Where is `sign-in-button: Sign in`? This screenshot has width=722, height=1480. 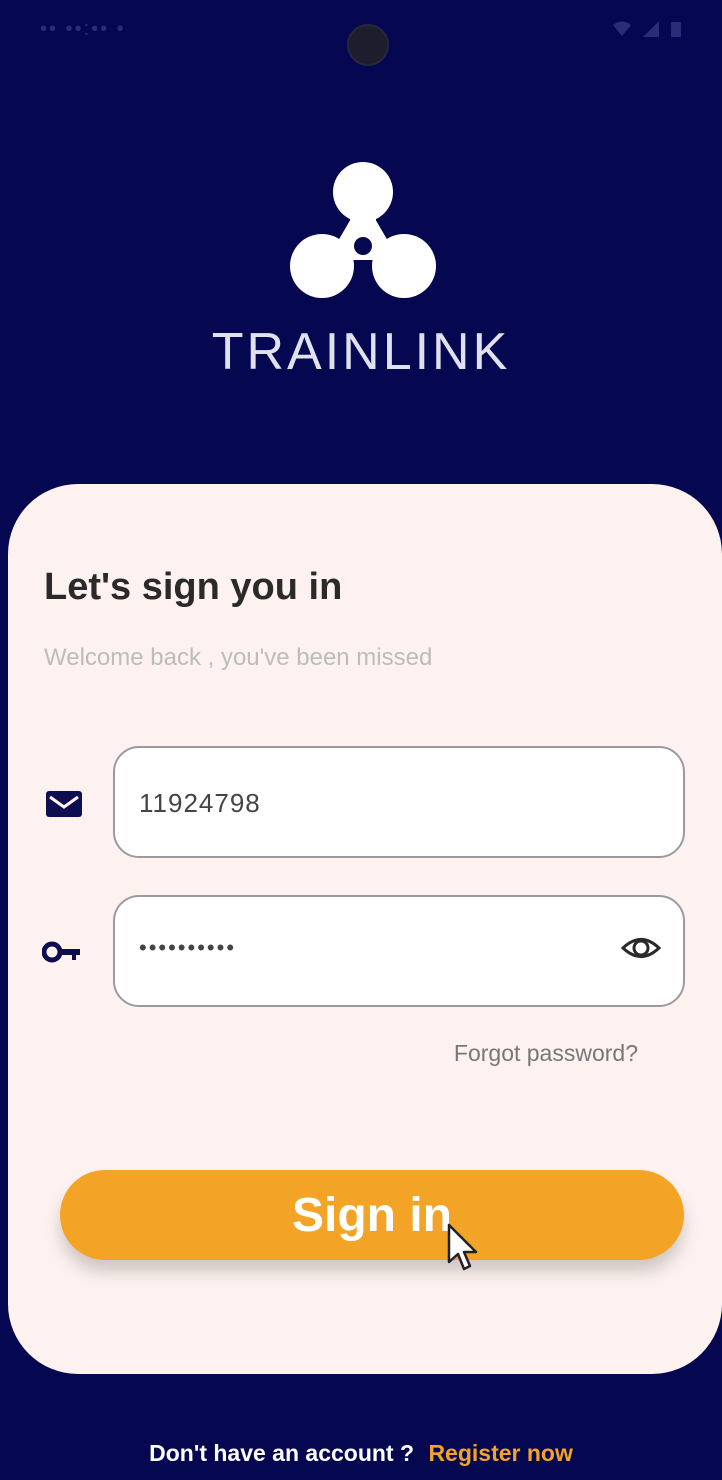
sign-in-button: Sign in is located at coordinates (372, 1215).